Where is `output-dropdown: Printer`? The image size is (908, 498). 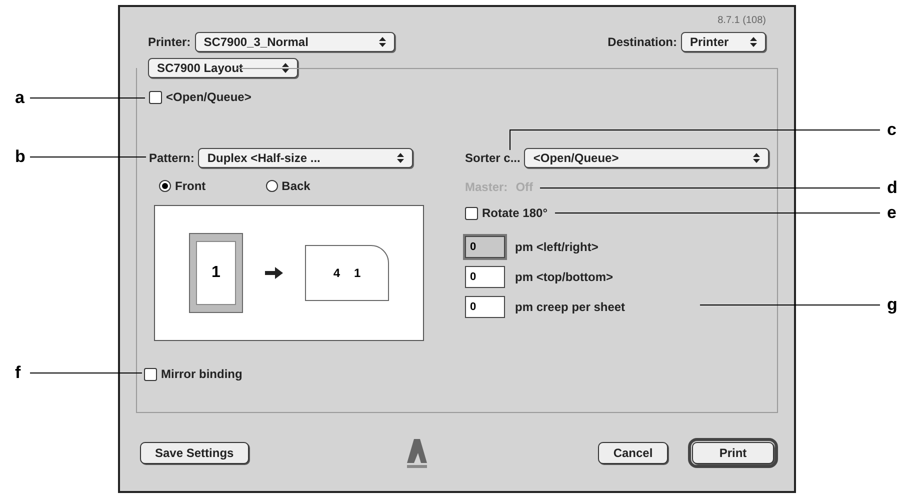 output-dropdown: Printer is located at coordinates (723, 42).